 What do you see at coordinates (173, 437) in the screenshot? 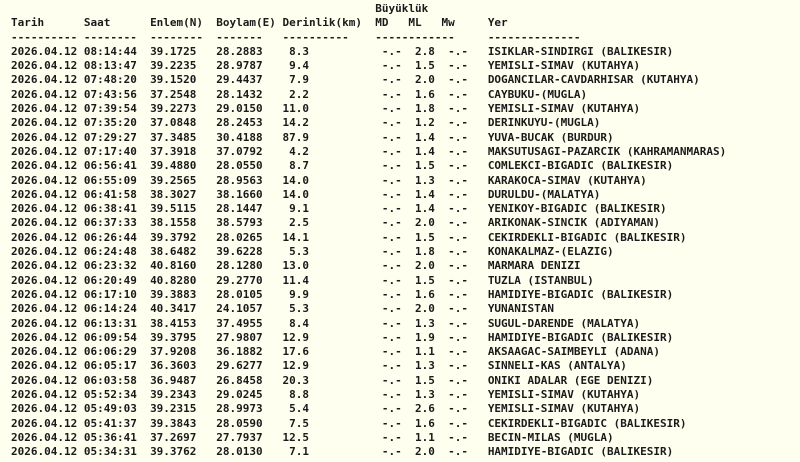
I see `cell-latitude: 37.2697` at bounding box center [173, 437].